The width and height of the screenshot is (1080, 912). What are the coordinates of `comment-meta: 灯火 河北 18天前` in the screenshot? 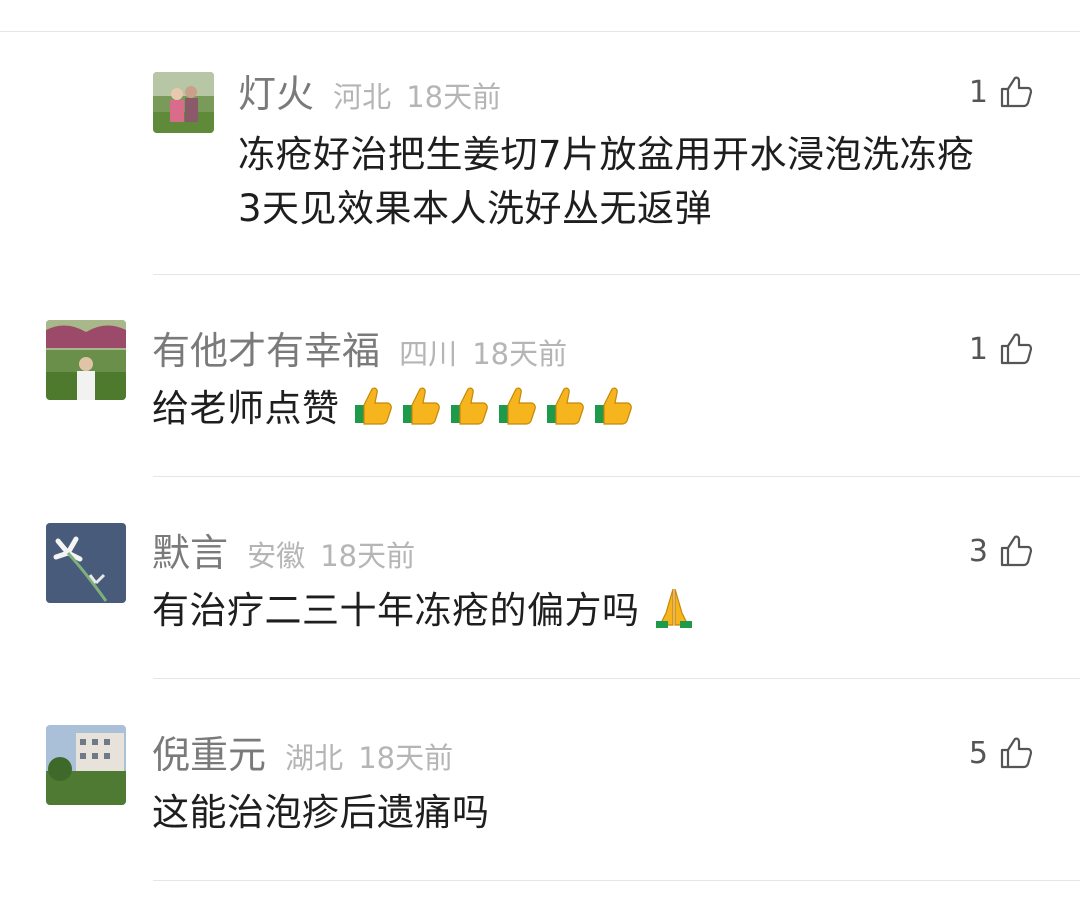 It's located at (369, 94).